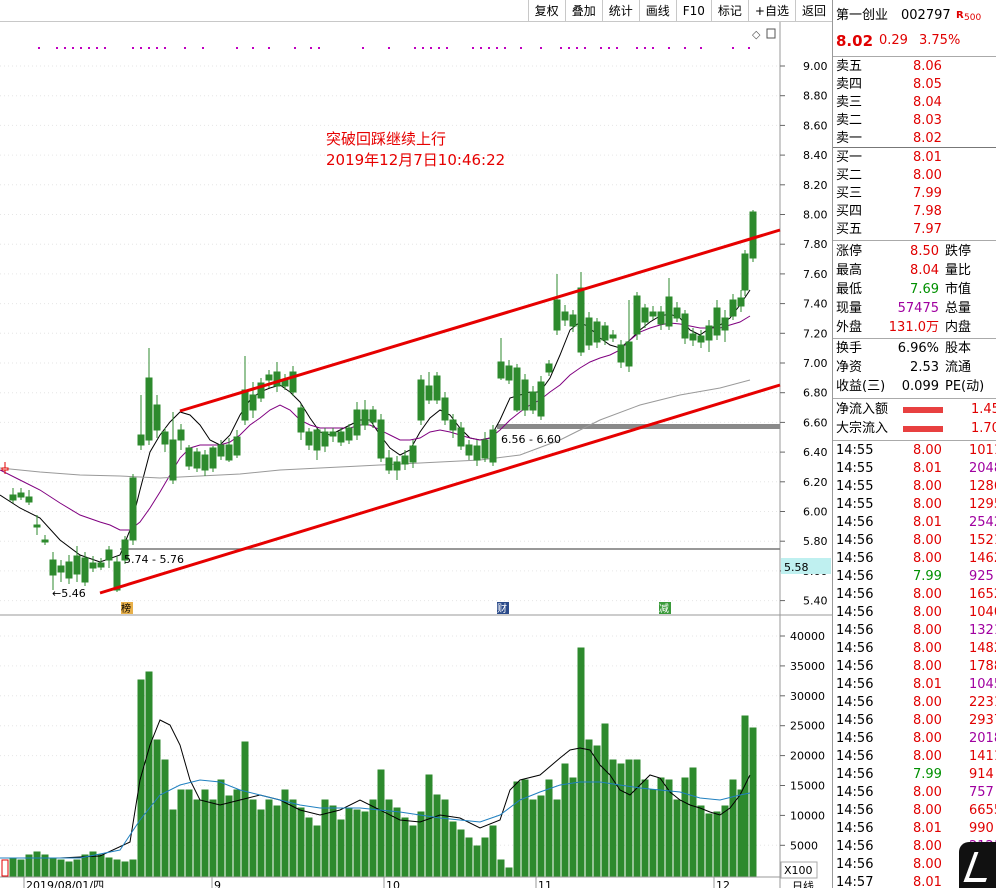 The height and width of the screenshot is (892, 996). I want to click on event-marker-cai-label: 财, so click(502, 608).